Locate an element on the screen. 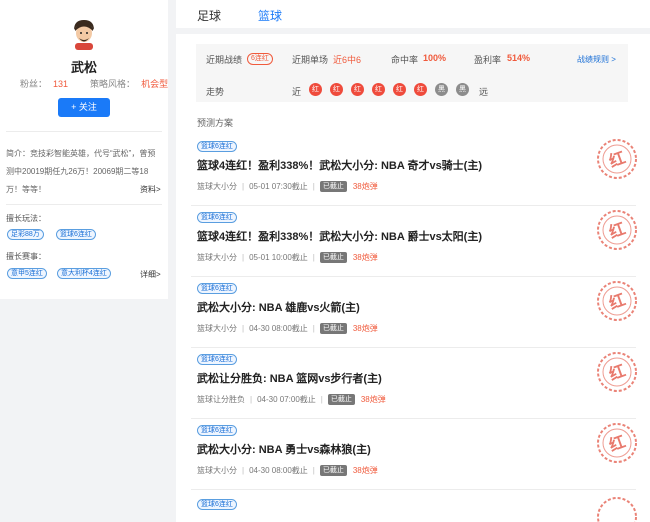 This screenshot has width=650, height=522. trend-label: 走势 is located at coordinates (215, 92).